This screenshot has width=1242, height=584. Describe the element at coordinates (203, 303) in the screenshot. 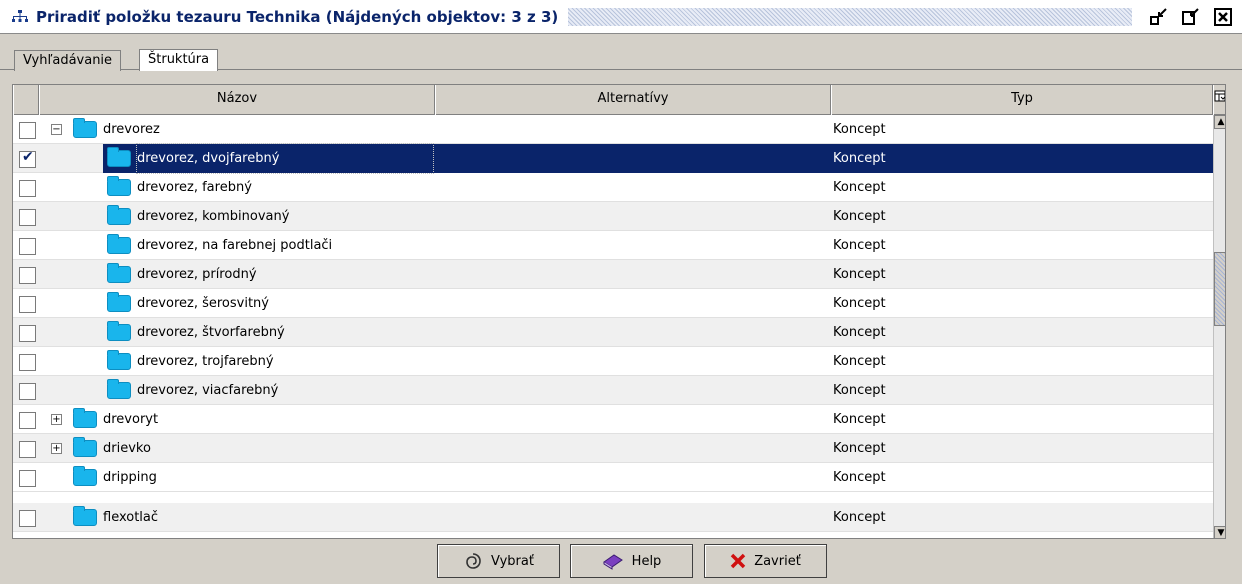

I see `row-name: drevorez, šerosvitný` at that location.